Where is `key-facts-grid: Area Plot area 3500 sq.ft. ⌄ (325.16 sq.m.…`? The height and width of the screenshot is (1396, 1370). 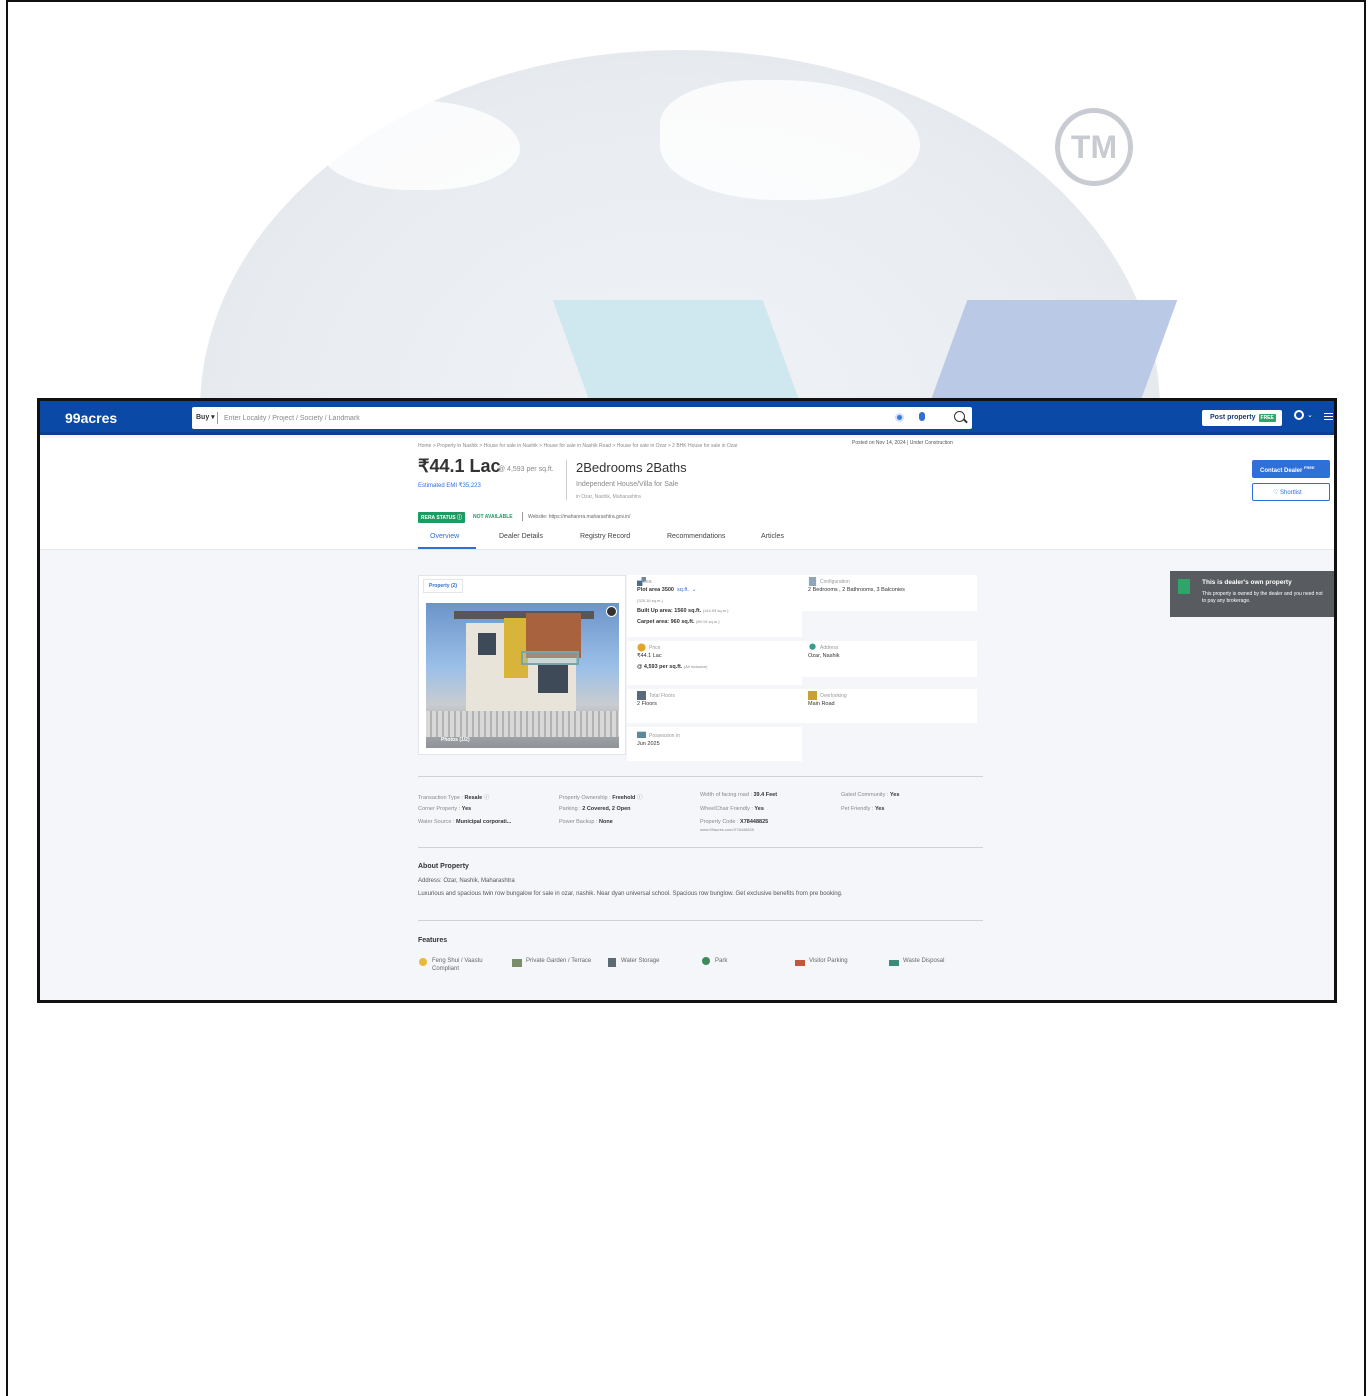 key-facts-grid: Area Plot area 3500 sq.ft. ⌄ (325.16 sq.m.… is located at coordinates (804, 668).